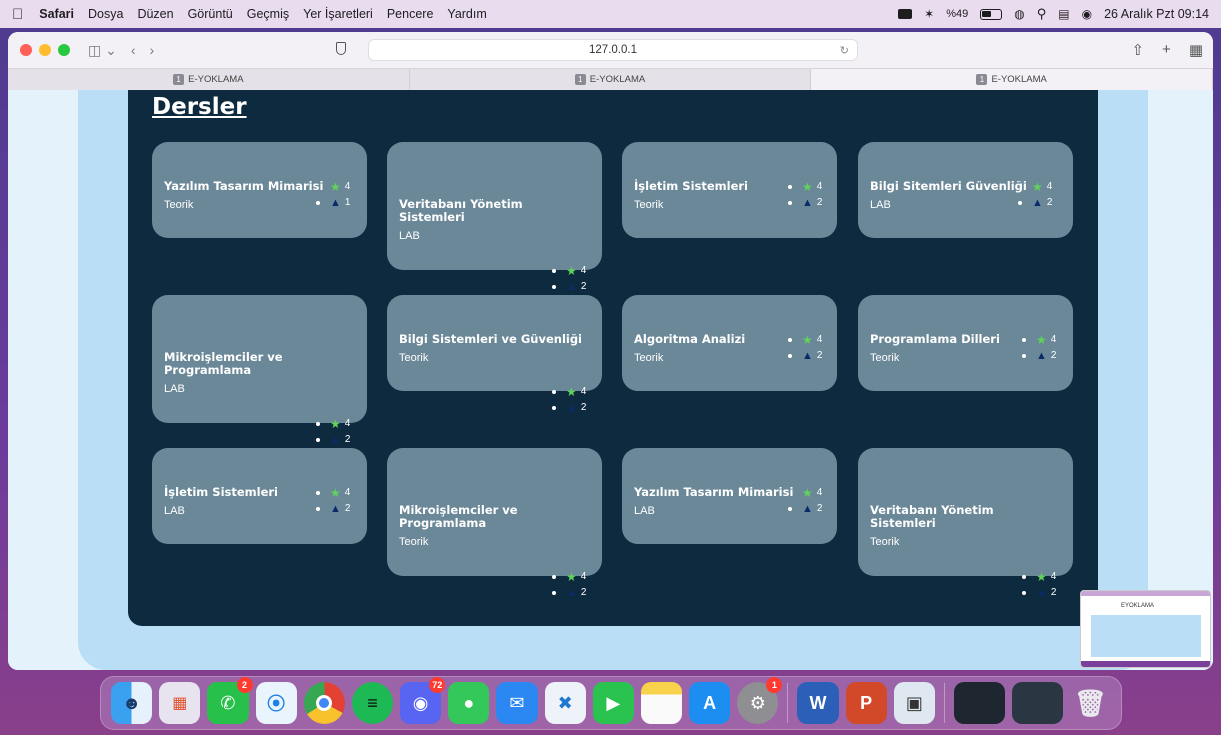 This screenshot has height=735, width=1221. I want to click on bluetooth-icon: ✶, so click(929, 14).